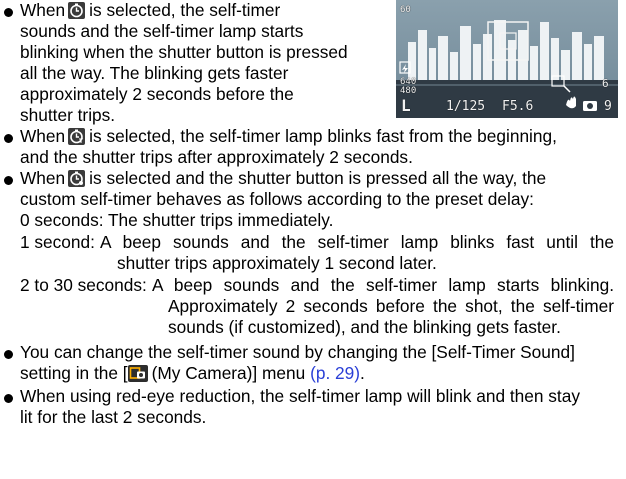 This screenshot has height=479, width=626. What do you see at coordinates (113, 417) in the screenshot?
I see `bullet-5-line-2: lit for the last 2 seconds.` at bounding box center [113, 417].